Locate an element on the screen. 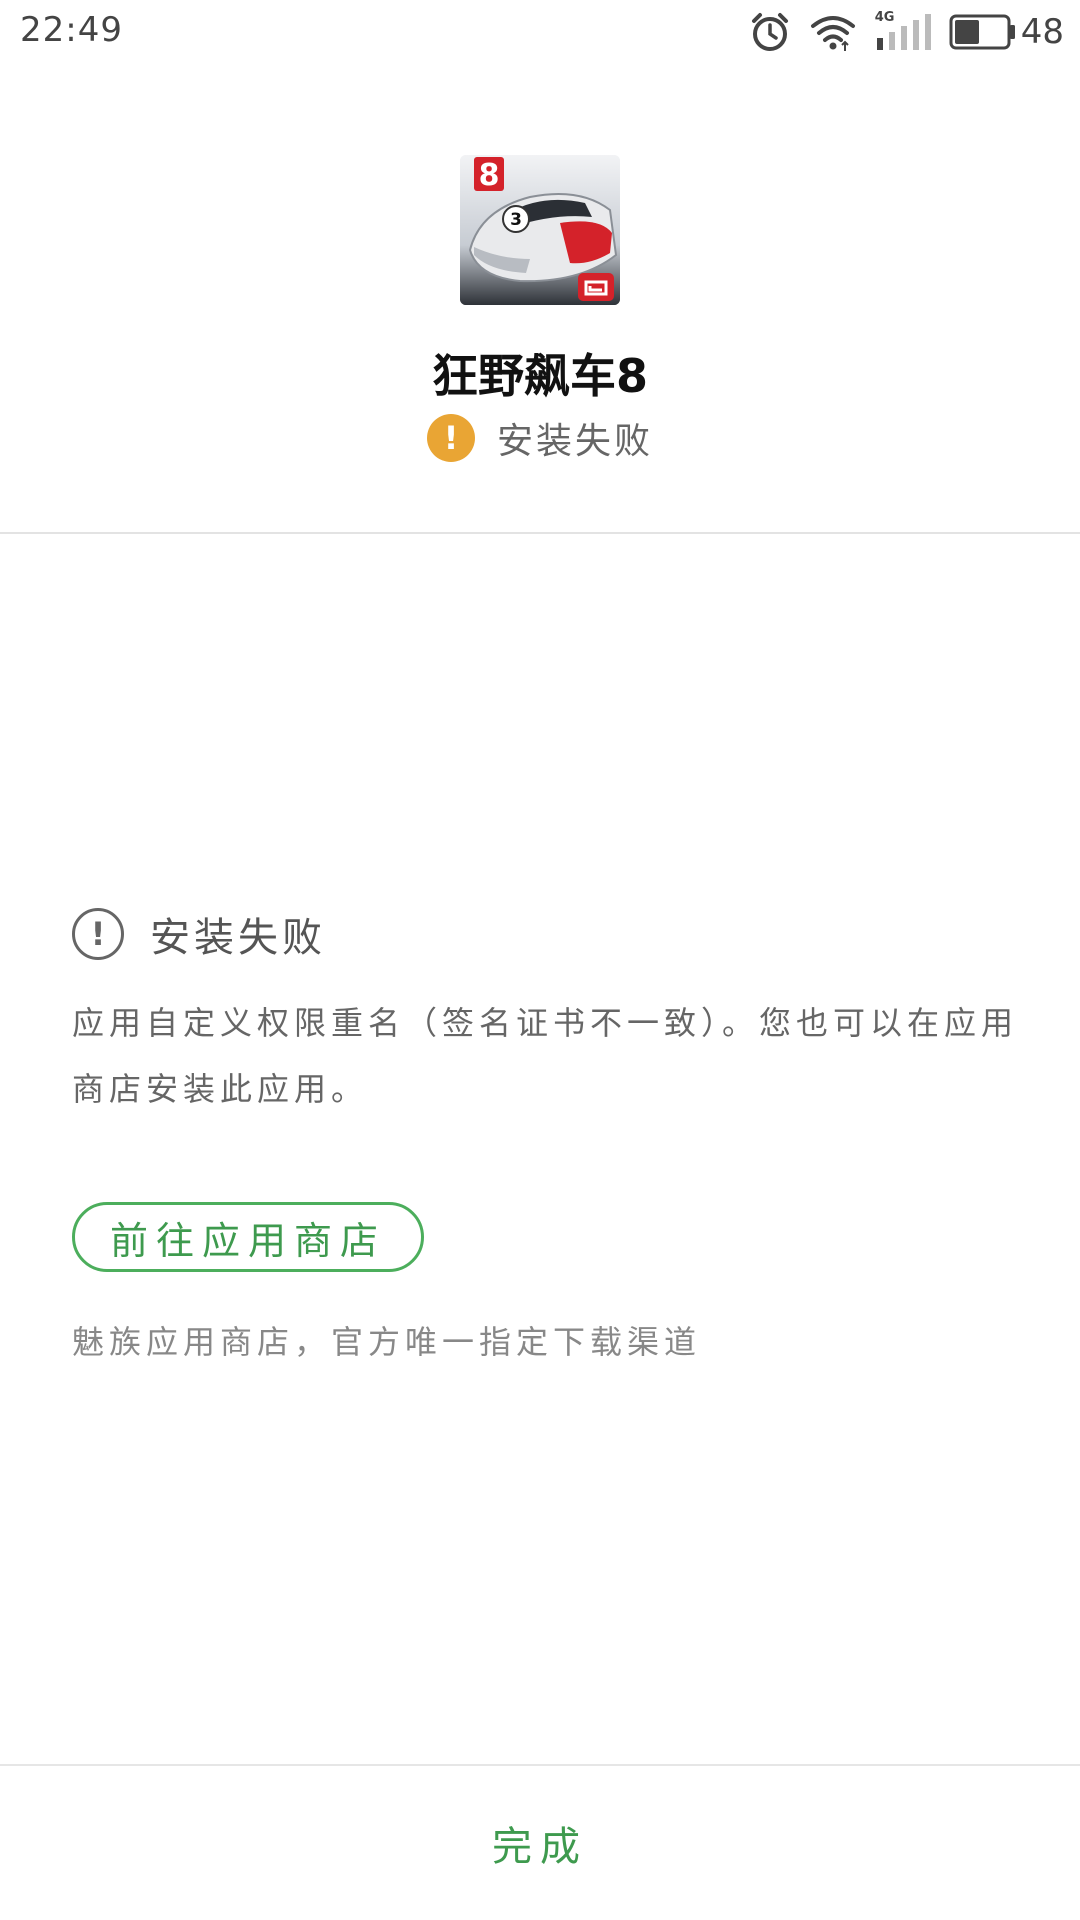  signal-group: 4G is located at coordinates (903, 32).